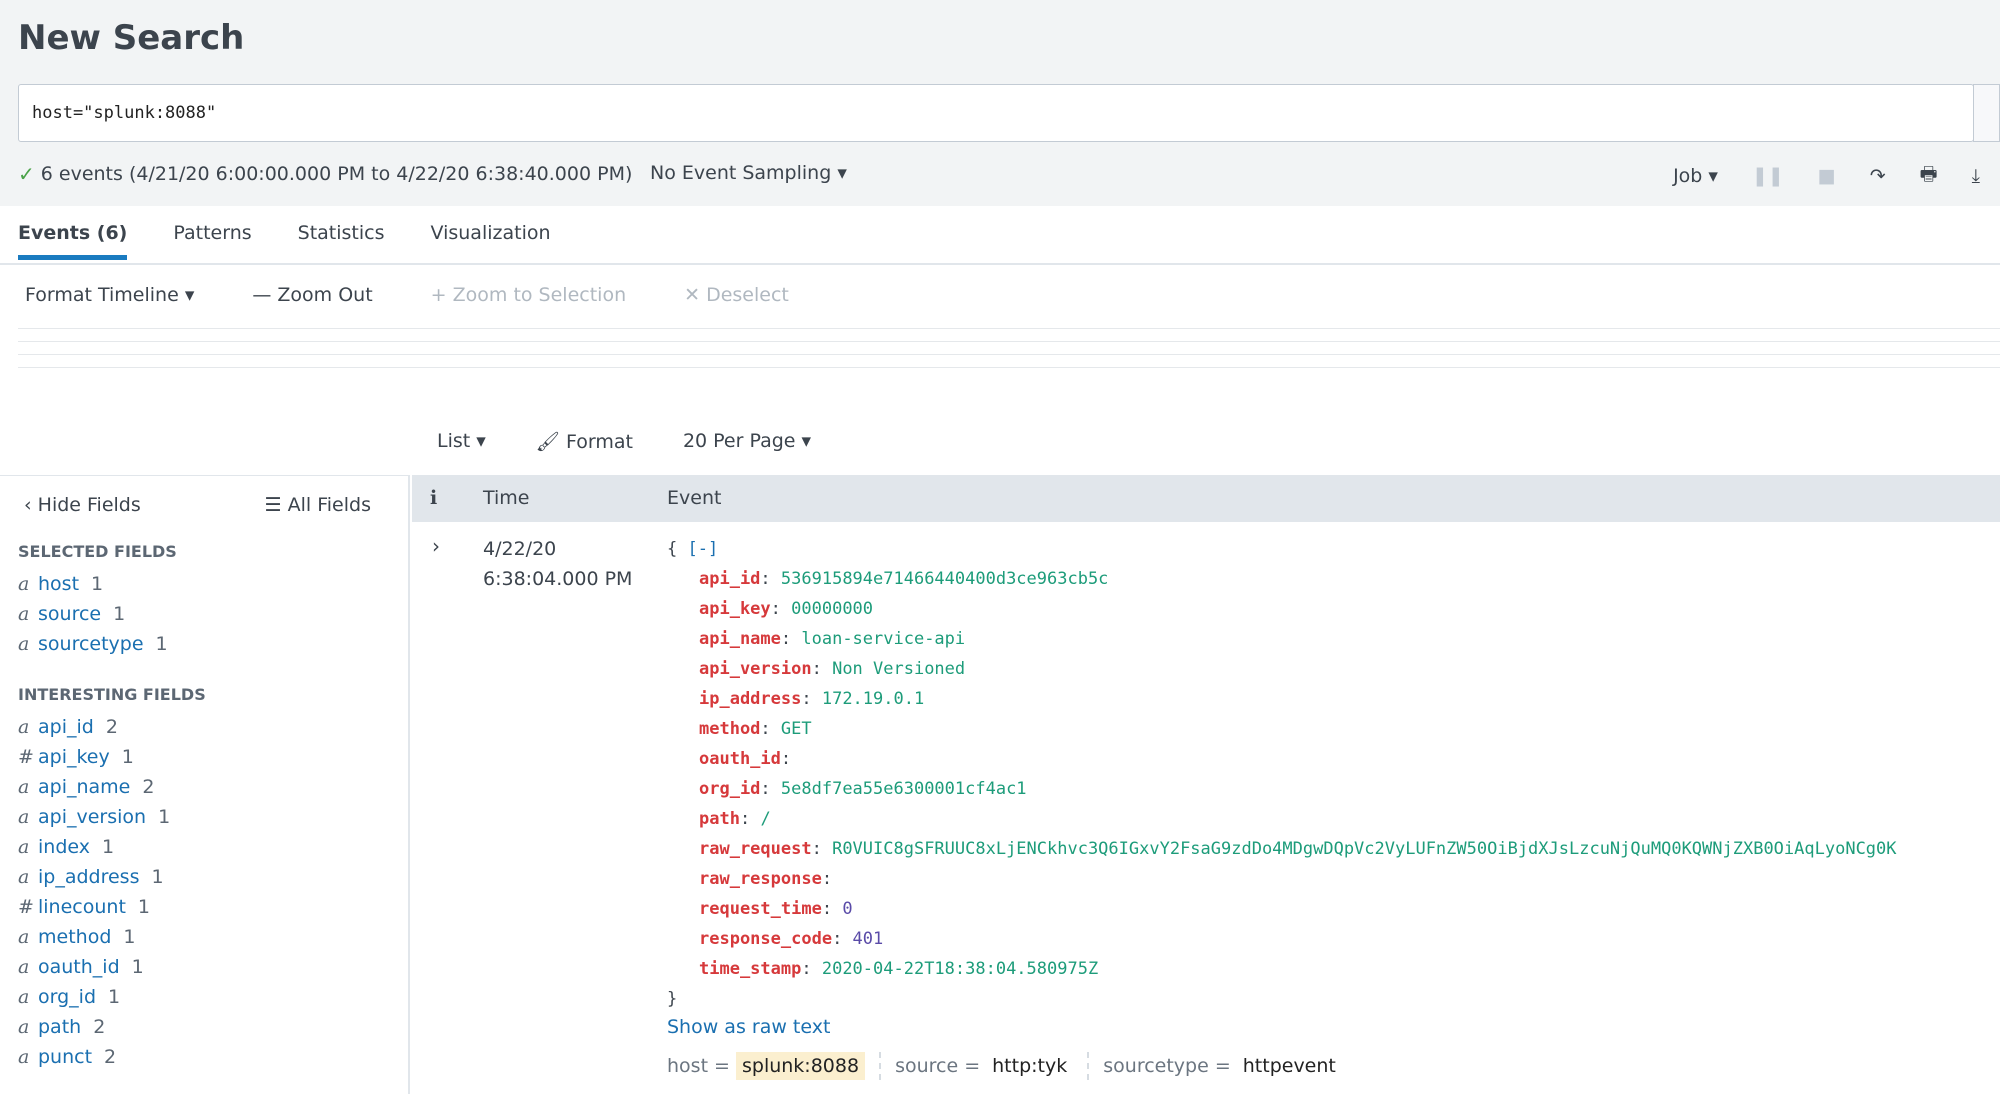 The image size is (2000, 1094). Describe the element at coordinates (883, 639) in the screenshot. I see `field-value: loan-service-api` at that location.